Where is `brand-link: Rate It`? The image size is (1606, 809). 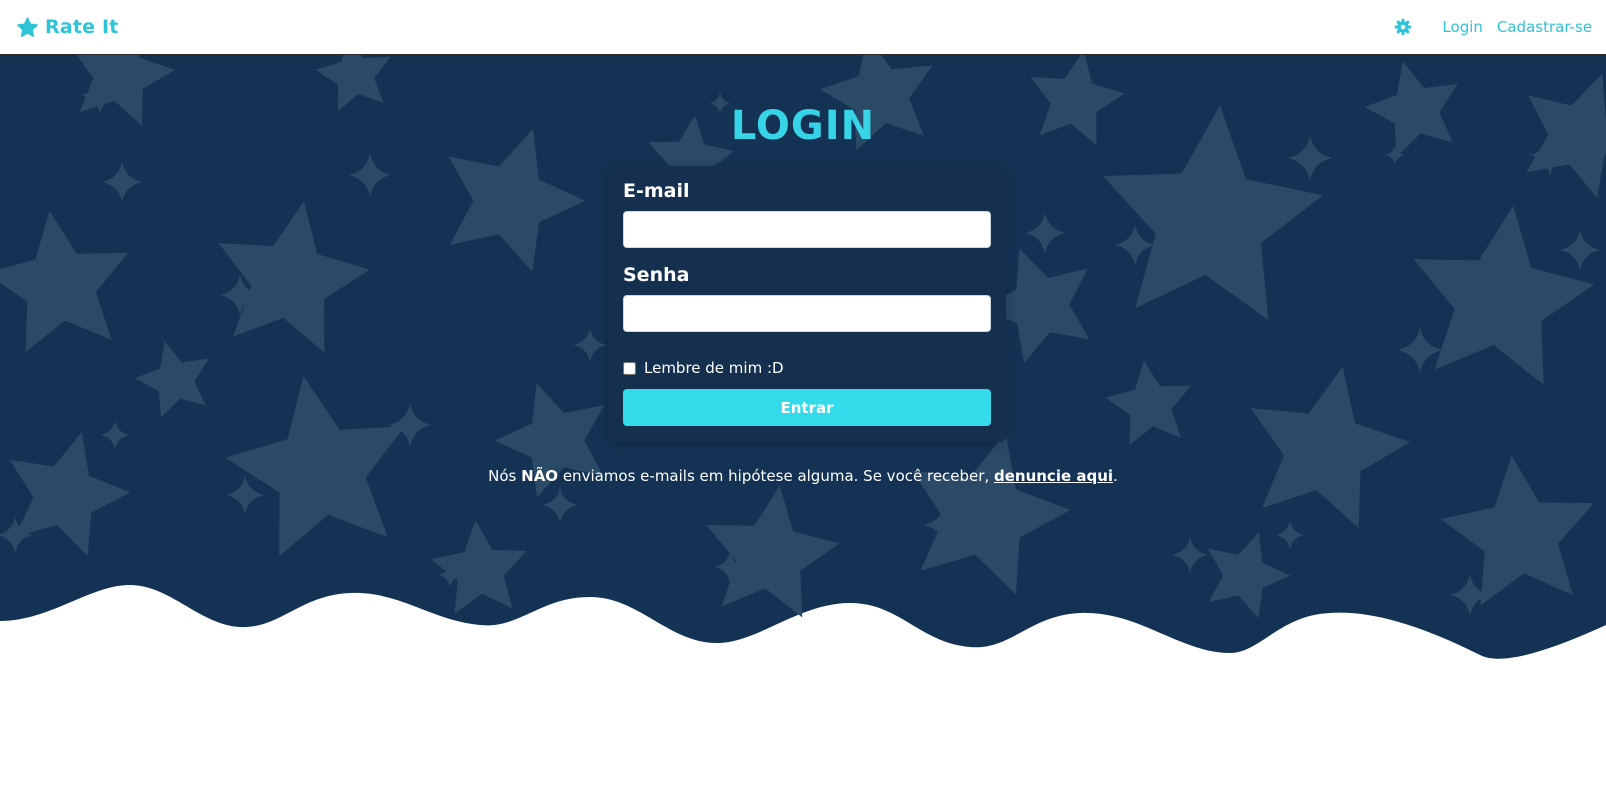
brand-link: Rate It is located at coordinates (67, 27).